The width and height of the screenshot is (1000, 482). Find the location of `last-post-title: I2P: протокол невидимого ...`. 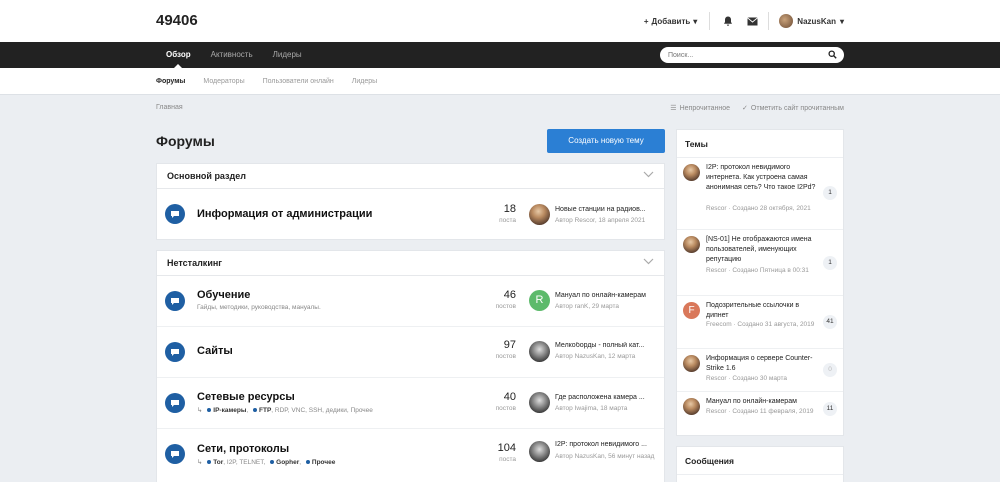

last-post-title: I2P: протокол невидимого ... is located at coordinates (608, 444).